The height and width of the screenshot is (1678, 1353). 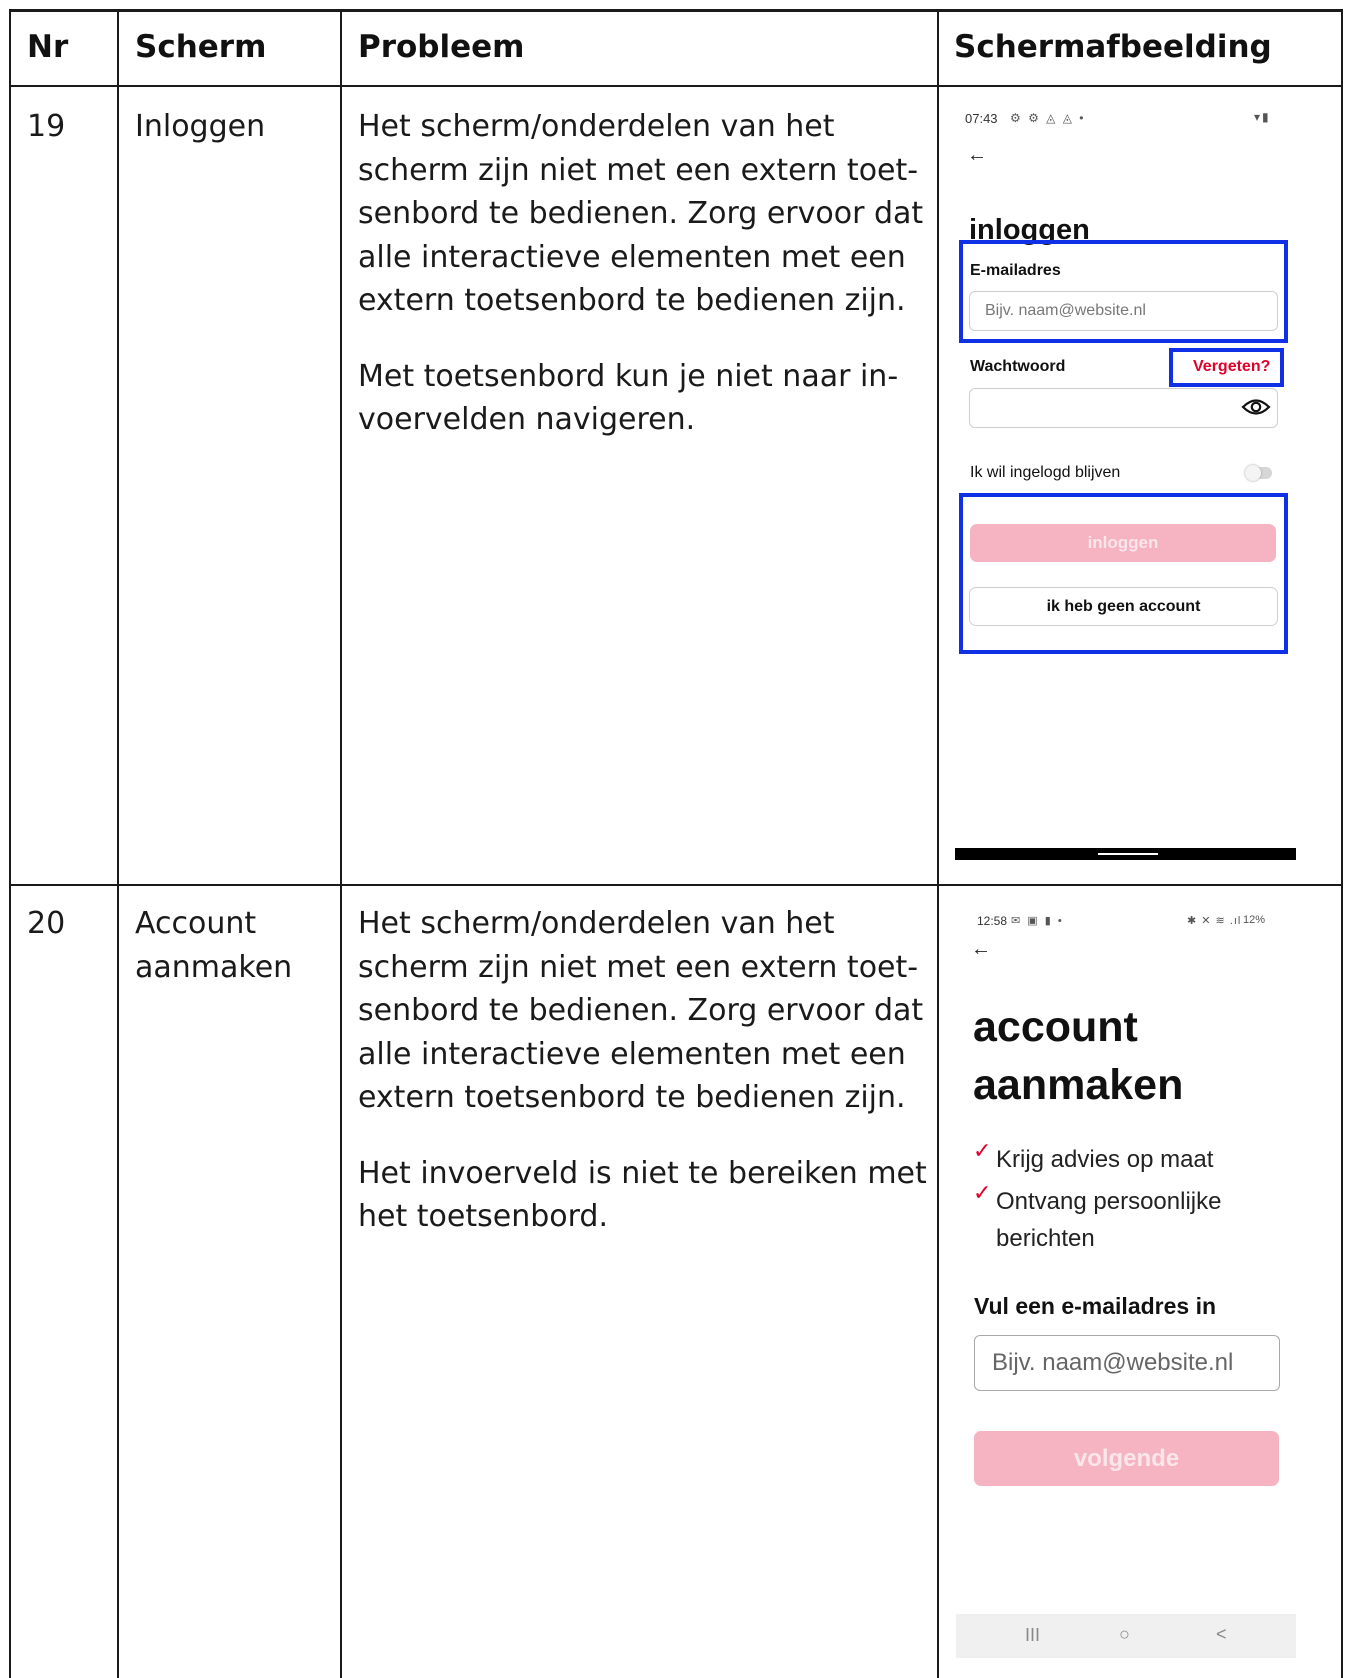 I want to click on register-title-line1: account, so click(x=1055, y=1027).